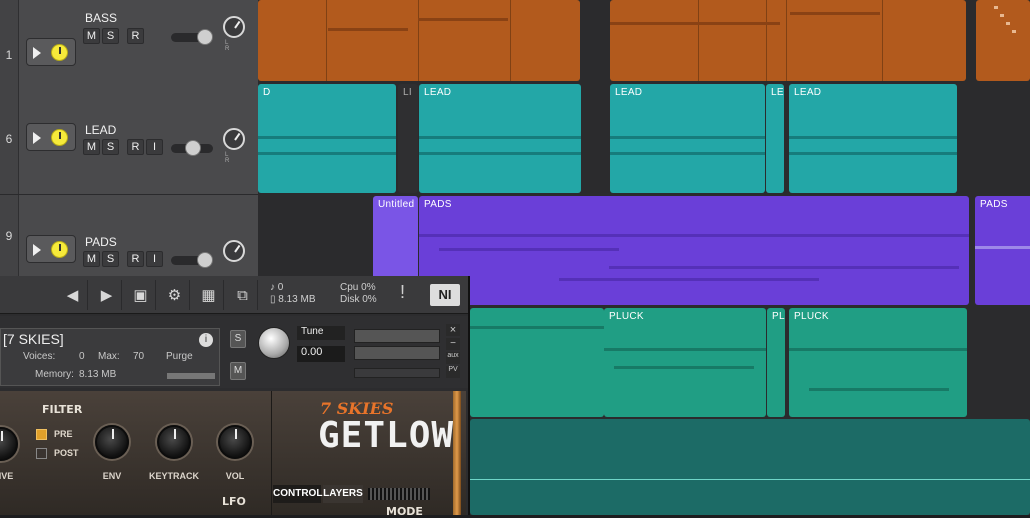 This screenshot has width=1030, height=518. I want to click on clip-lead-stub: LI, so click(408, 138).